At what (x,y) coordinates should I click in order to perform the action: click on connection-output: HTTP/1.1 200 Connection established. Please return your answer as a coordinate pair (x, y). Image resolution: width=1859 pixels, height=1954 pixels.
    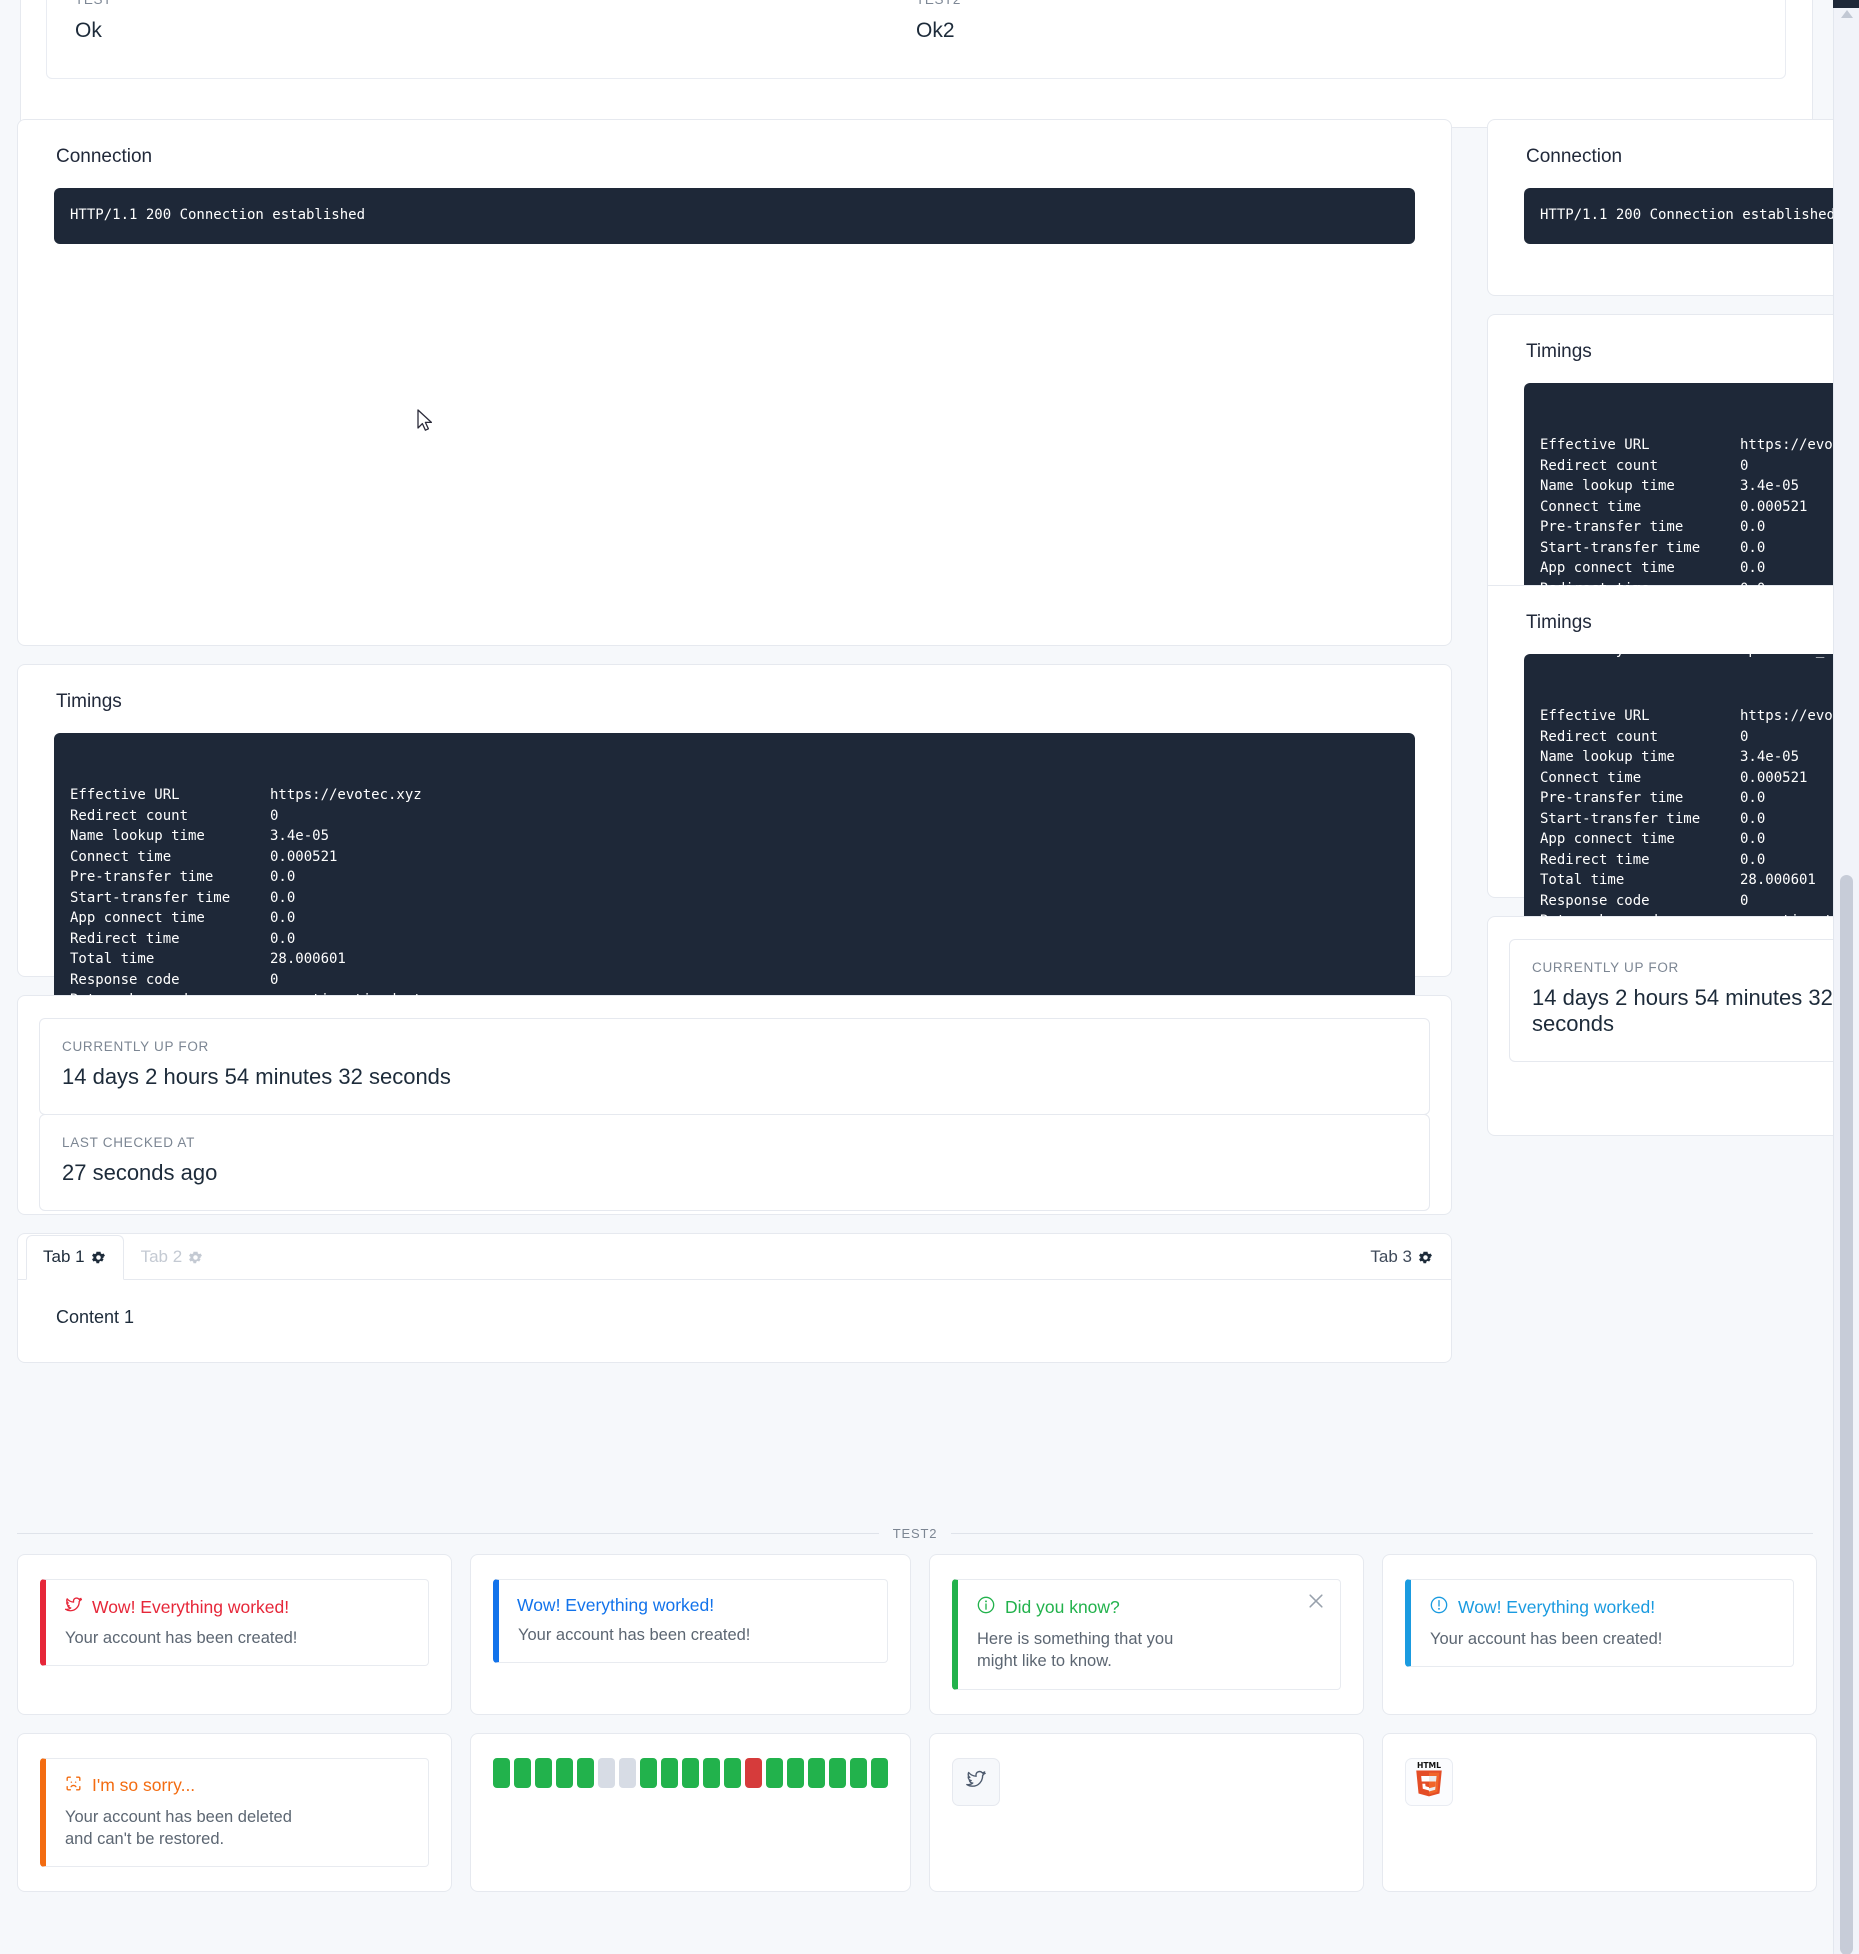
    Looking at the image, I should click on (734, 216).